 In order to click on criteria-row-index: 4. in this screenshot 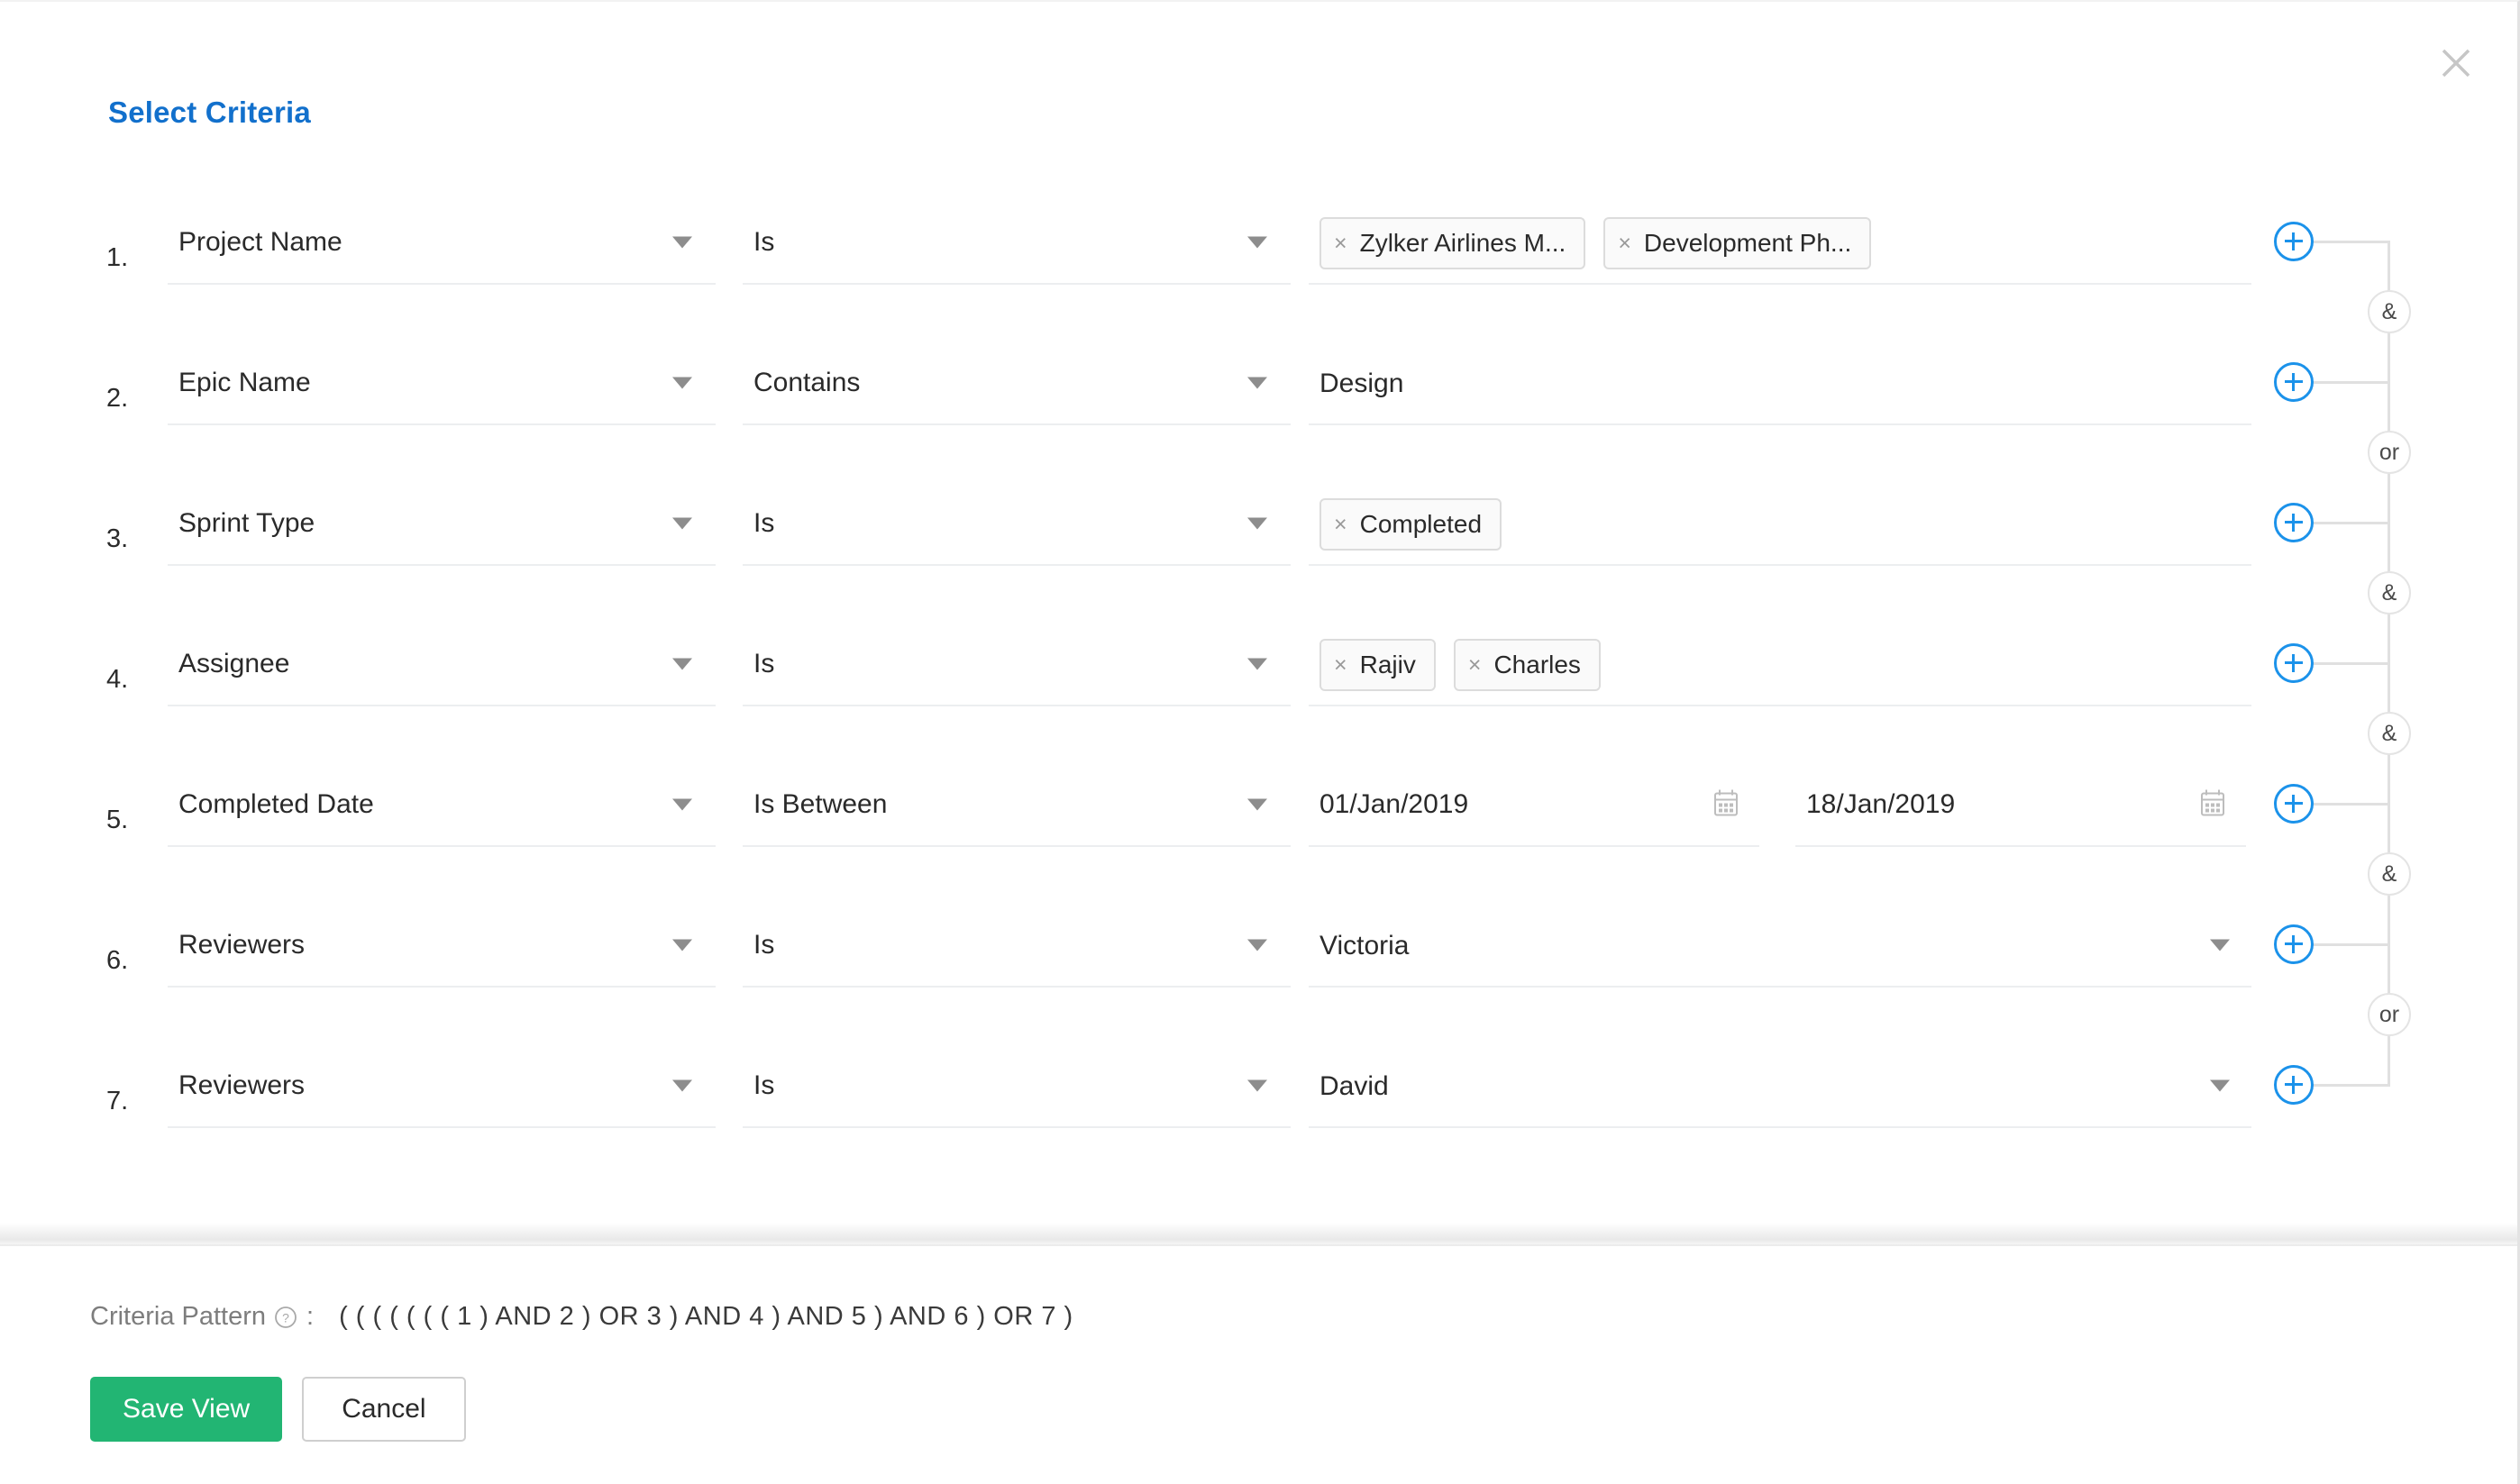, I will do `click(117, 679)`.